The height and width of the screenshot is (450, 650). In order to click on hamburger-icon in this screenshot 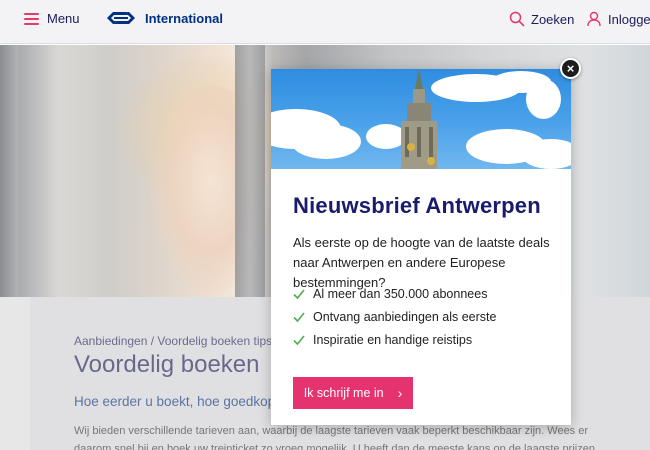, I will do `click(31, 18)`.